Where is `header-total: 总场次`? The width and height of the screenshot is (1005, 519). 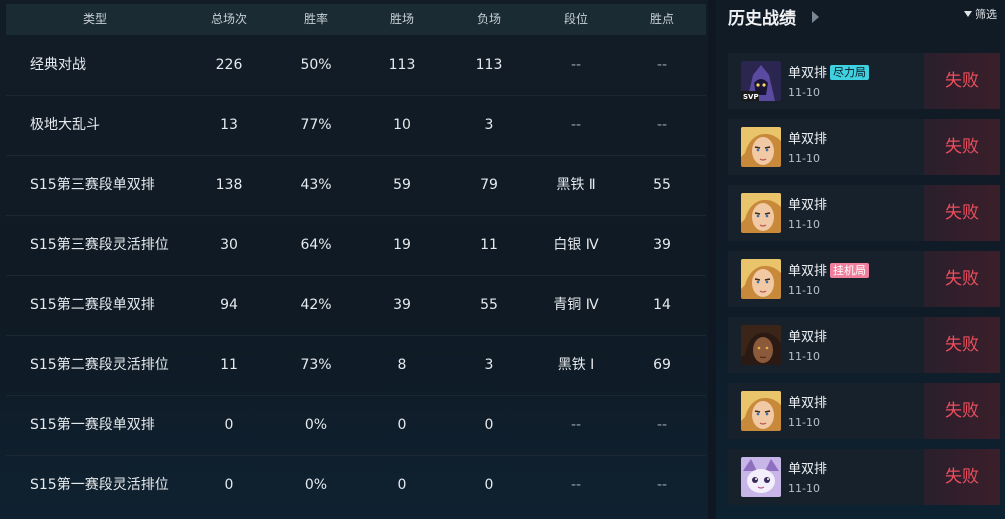 header-total: 总场次 is located at coordinates (229, 19).